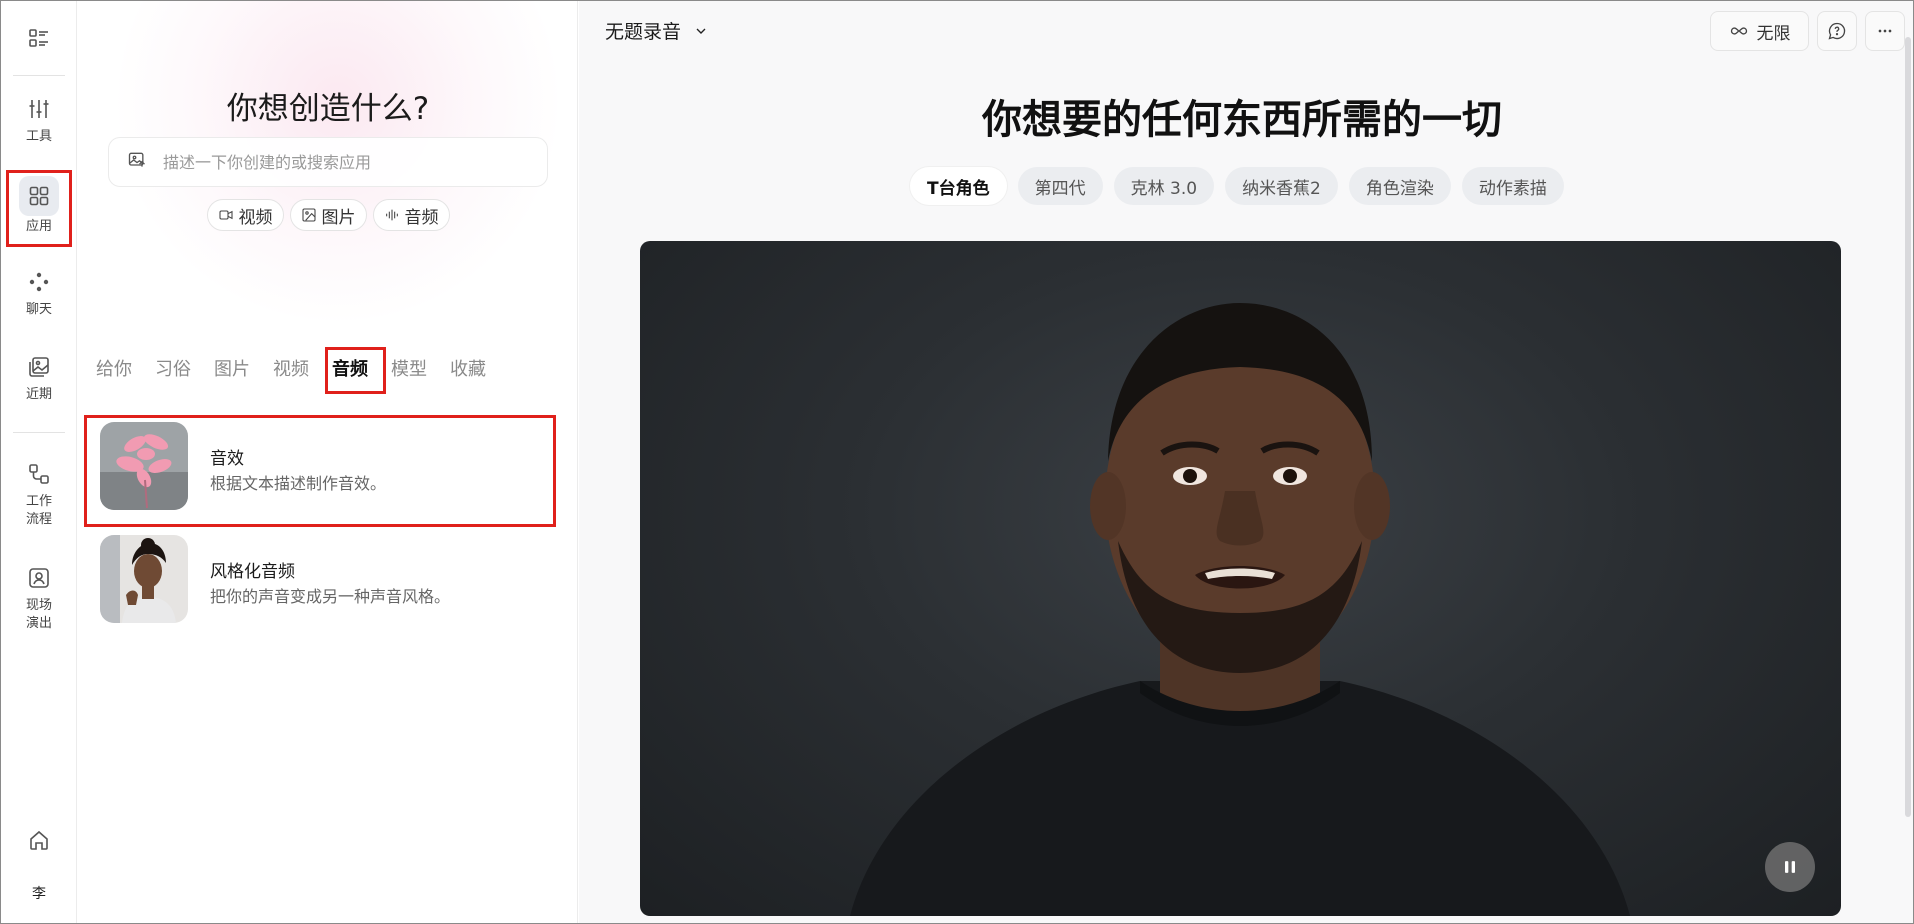  I want to click on tab-audio: 音频, so click(356, 368).